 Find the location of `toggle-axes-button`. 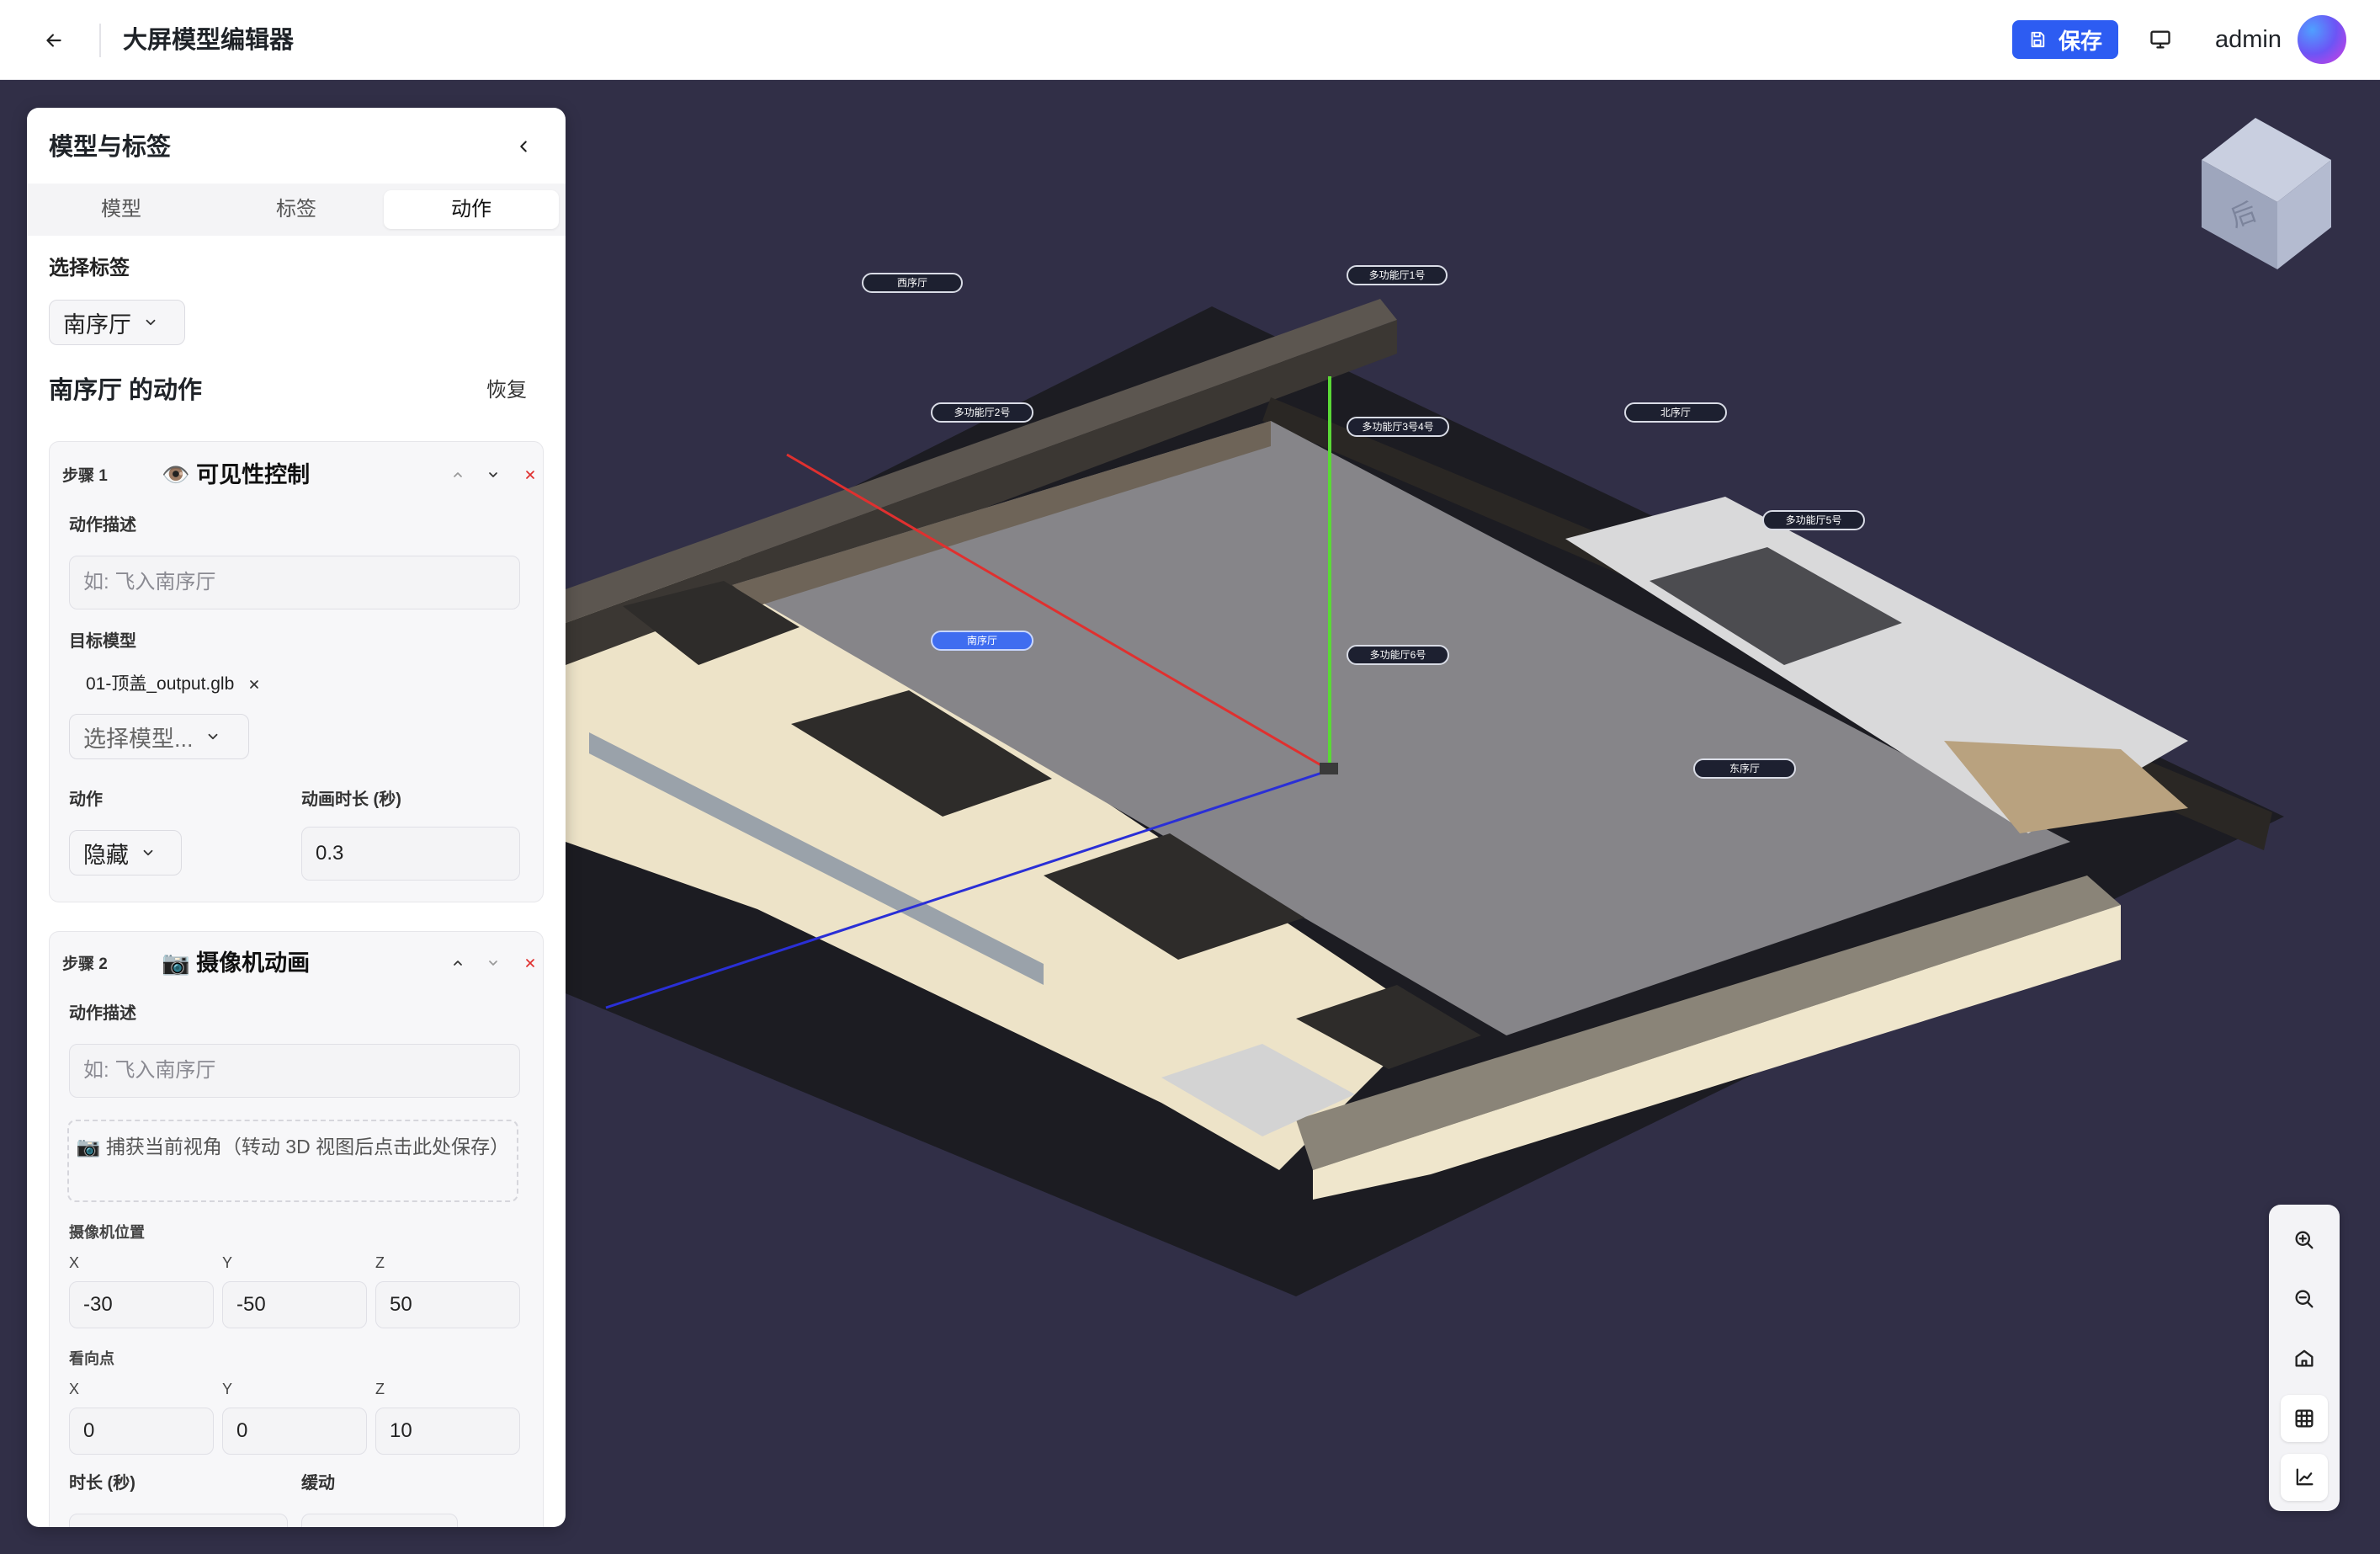

toggle-axes-button is located at coordinates (2304, 1477).